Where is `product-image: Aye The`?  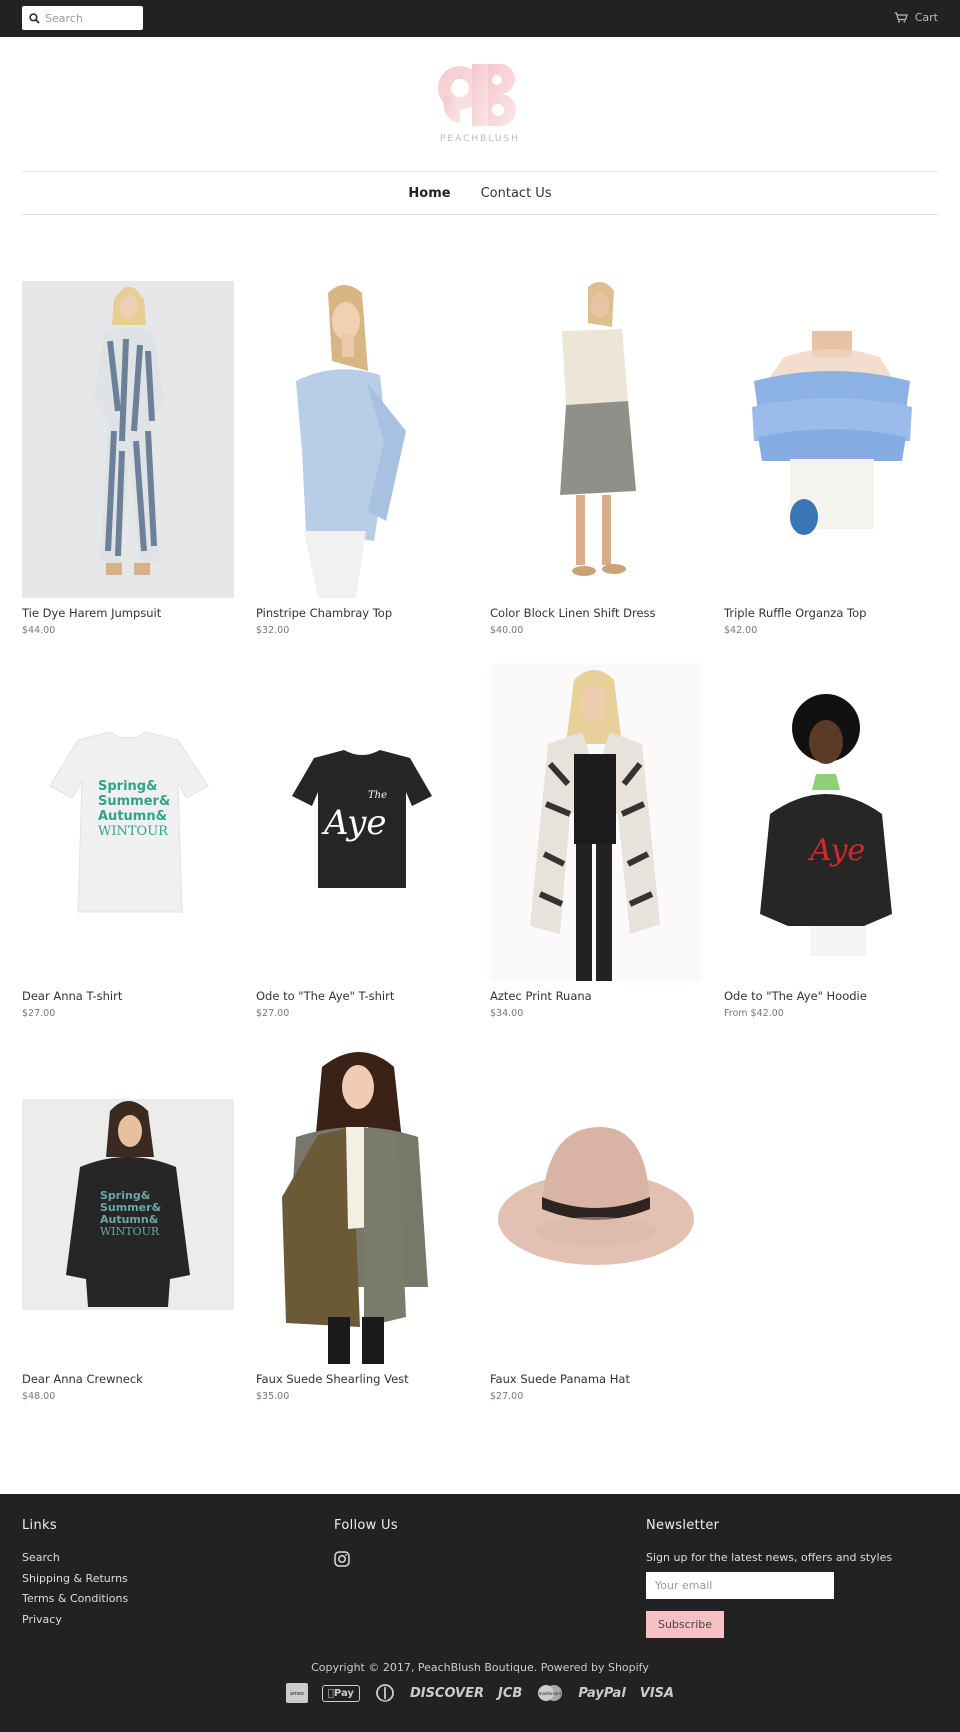
product-image: Aye The is located at coordinates (362, 822).